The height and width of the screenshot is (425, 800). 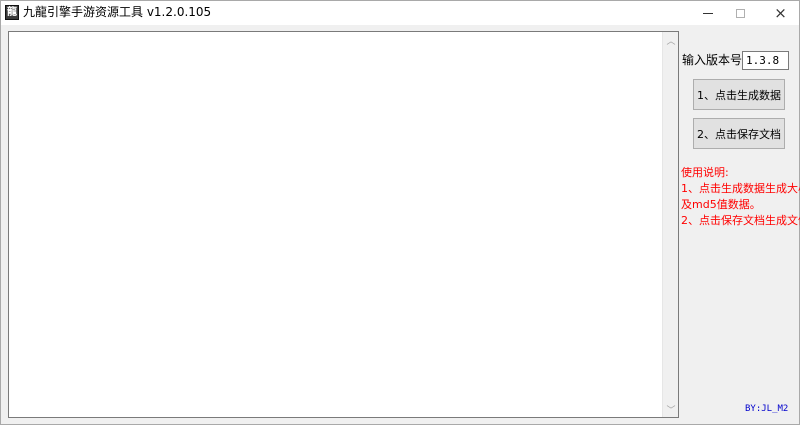 I want to click on instructions-line: 1、点击生成数据生成大小, so click(x=740, y=188).